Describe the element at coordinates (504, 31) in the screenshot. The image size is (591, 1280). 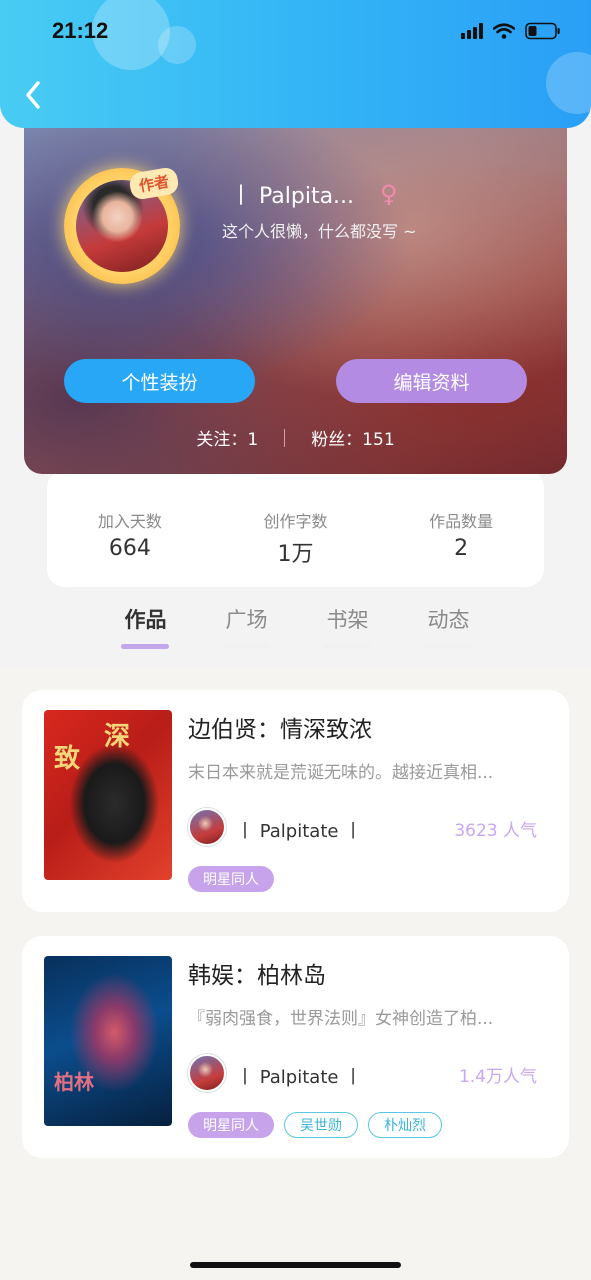
I see `wifi-icon` at that location.